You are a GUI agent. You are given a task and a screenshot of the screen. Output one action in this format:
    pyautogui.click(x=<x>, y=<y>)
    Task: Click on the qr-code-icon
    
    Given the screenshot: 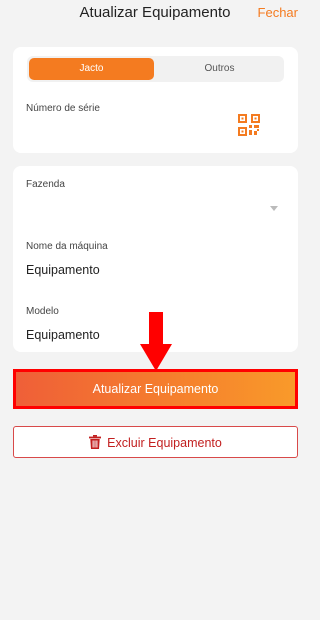 What is the action you would take?
    pyautogui.click(x=249, y=125)
    